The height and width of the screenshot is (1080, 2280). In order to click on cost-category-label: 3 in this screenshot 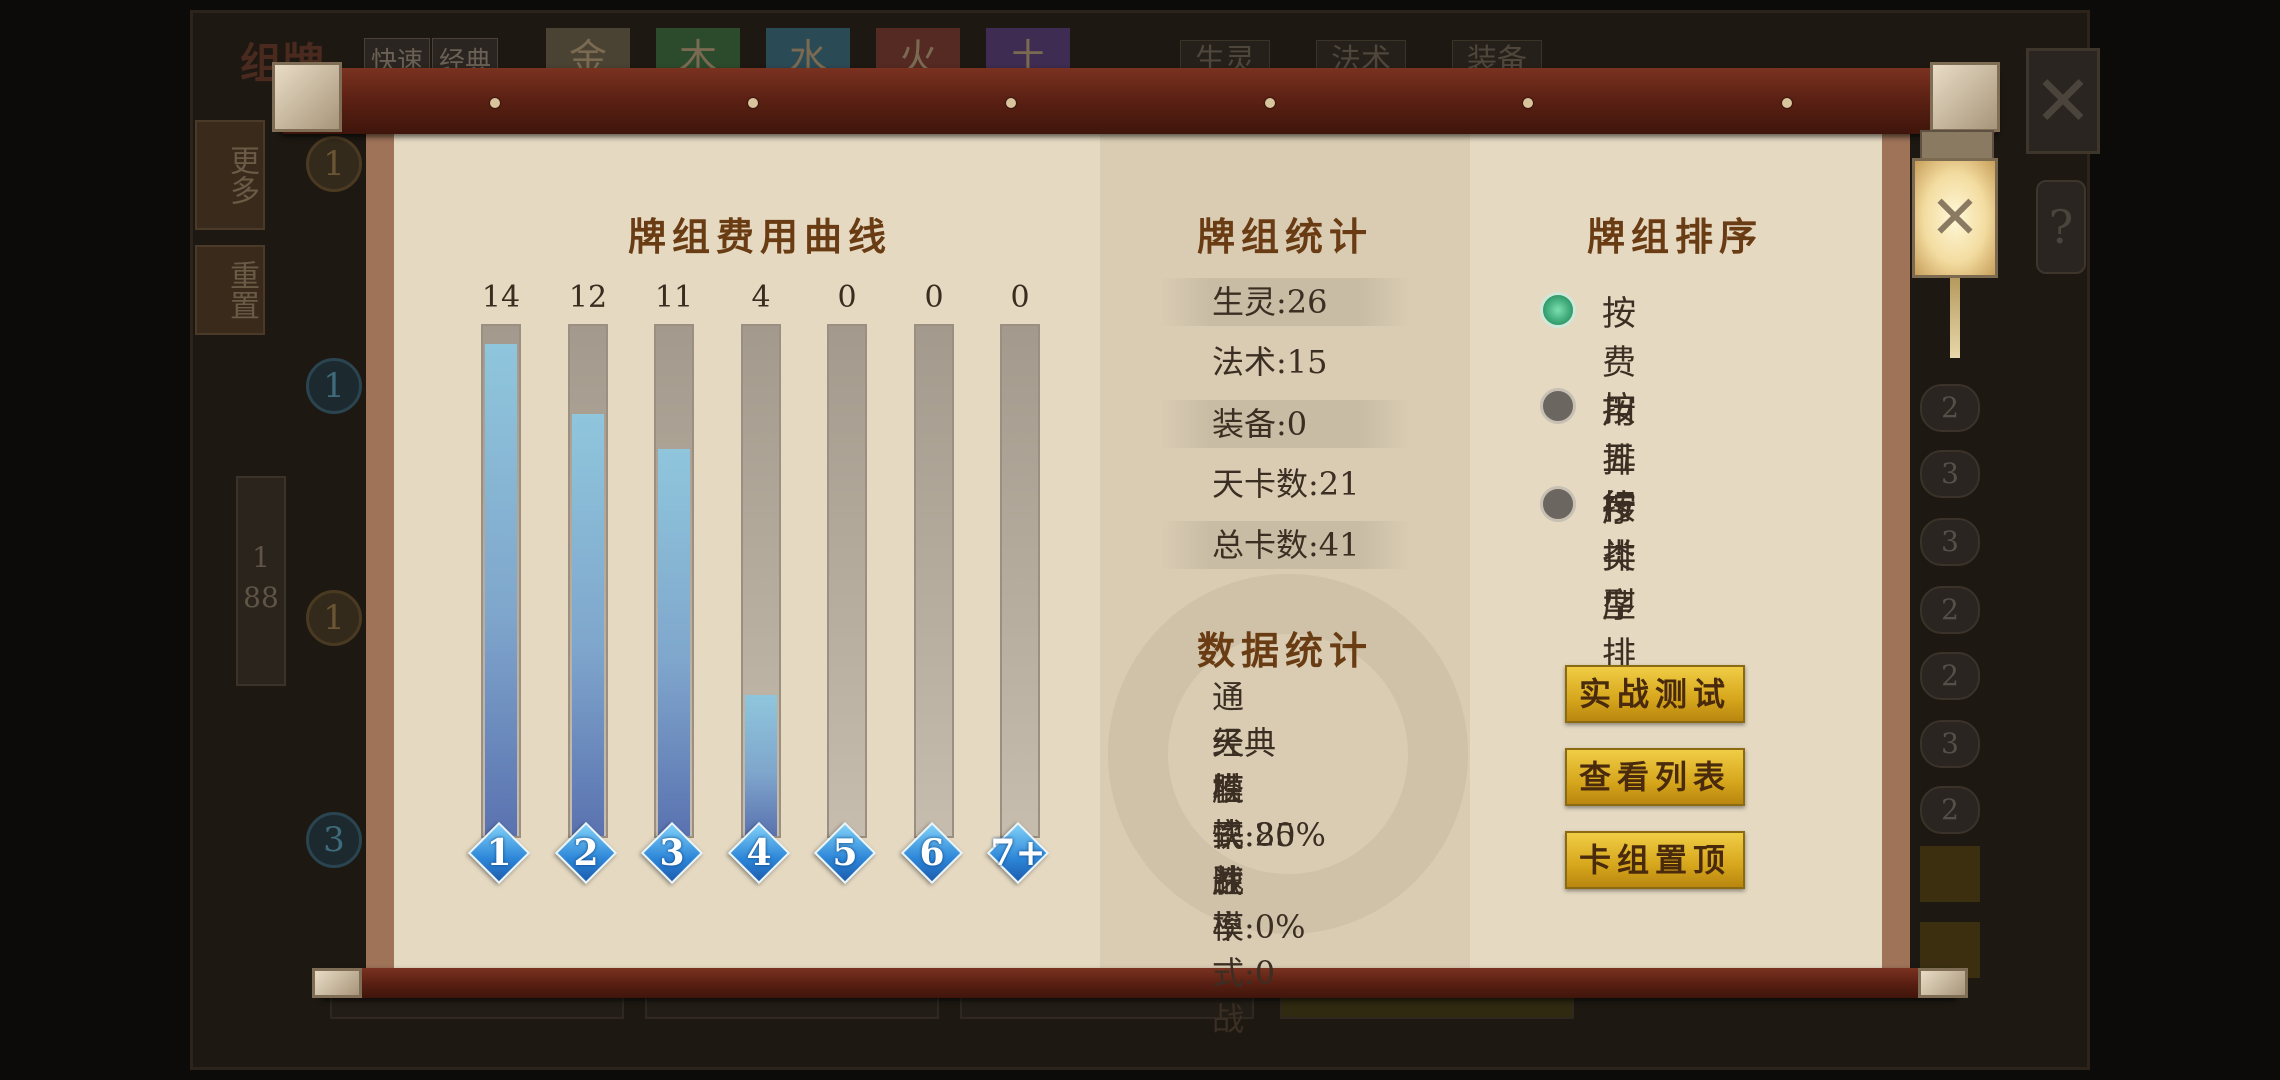, I will do `click(672, 853)`.